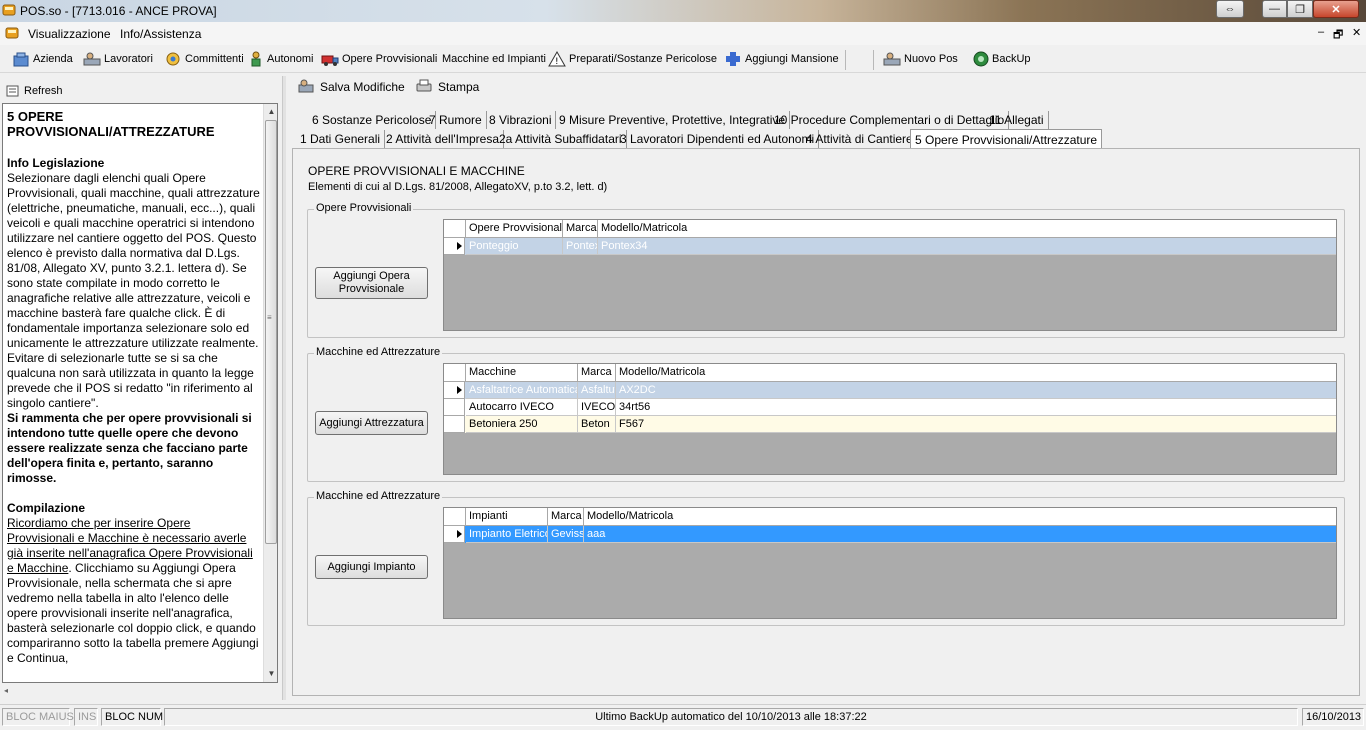  Describe the element at coordinates (1002, 59) in the screenshot. I see `backup-button: BackUp` at that location.